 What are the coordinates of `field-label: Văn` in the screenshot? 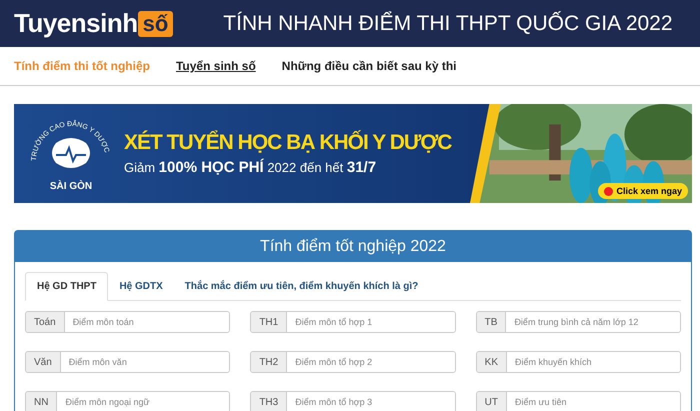 It's located at (43, 362).